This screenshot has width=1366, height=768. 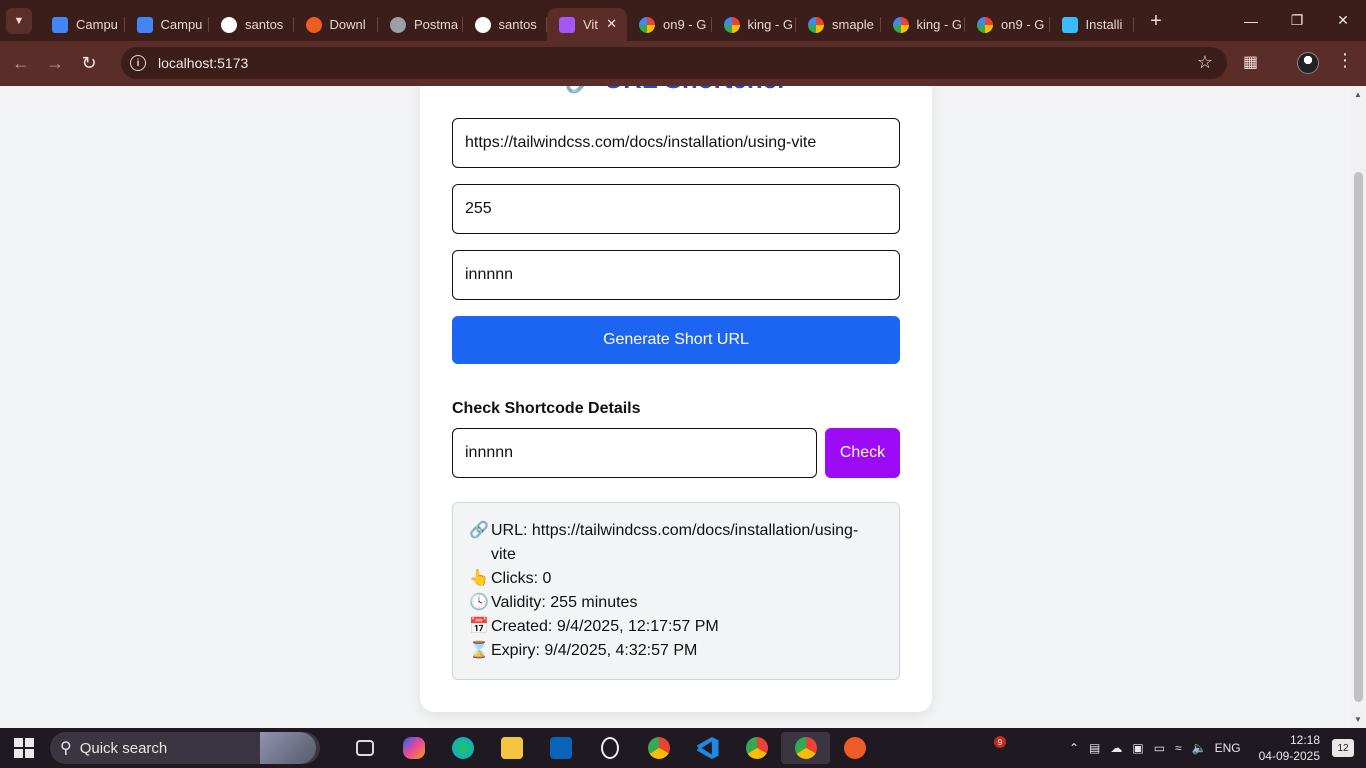 What do you see at coordinates (462, 748) in the screenshot?
I see `edge-icon` at bounding box center [462, 748].